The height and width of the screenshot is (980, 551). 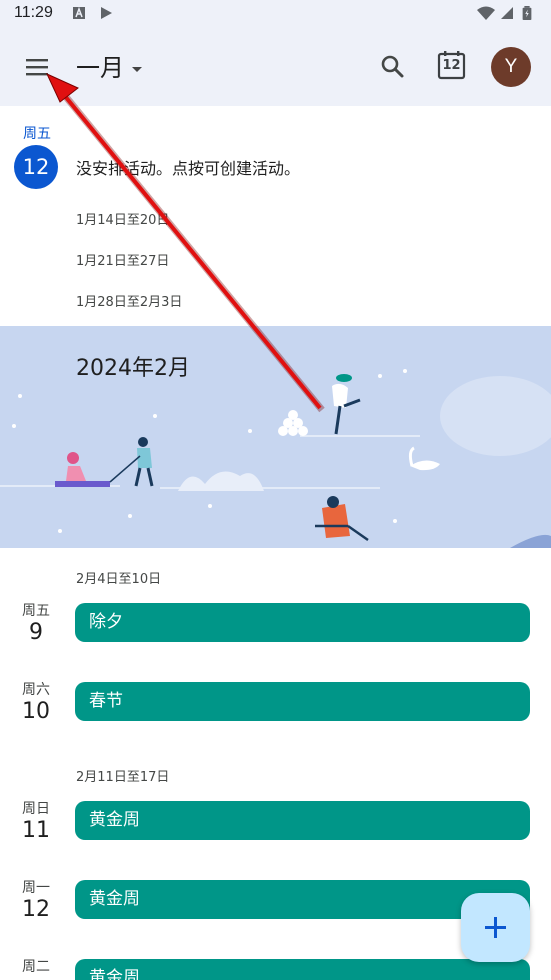 I want to click on week-range-label: 2月4日至10日, so click(x=119, y=579).